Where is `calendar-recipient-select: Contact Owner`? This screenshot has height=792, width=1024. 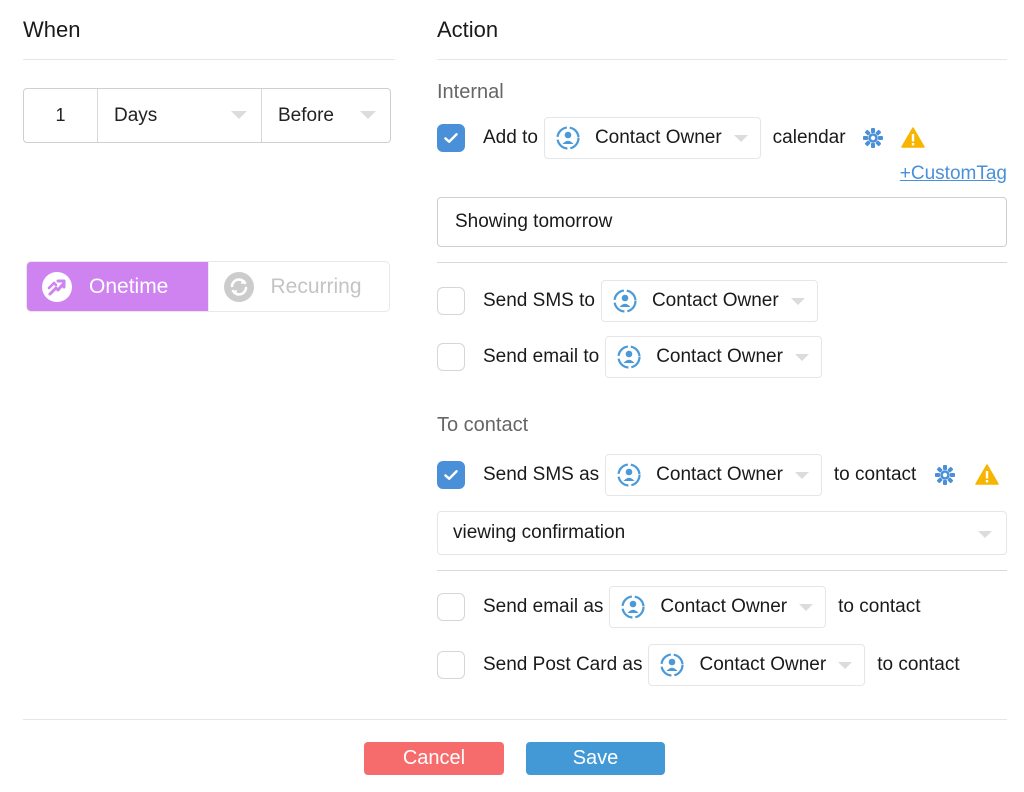 calendar-recipient-select: Contact Owner is located at coordinates (652, 138).